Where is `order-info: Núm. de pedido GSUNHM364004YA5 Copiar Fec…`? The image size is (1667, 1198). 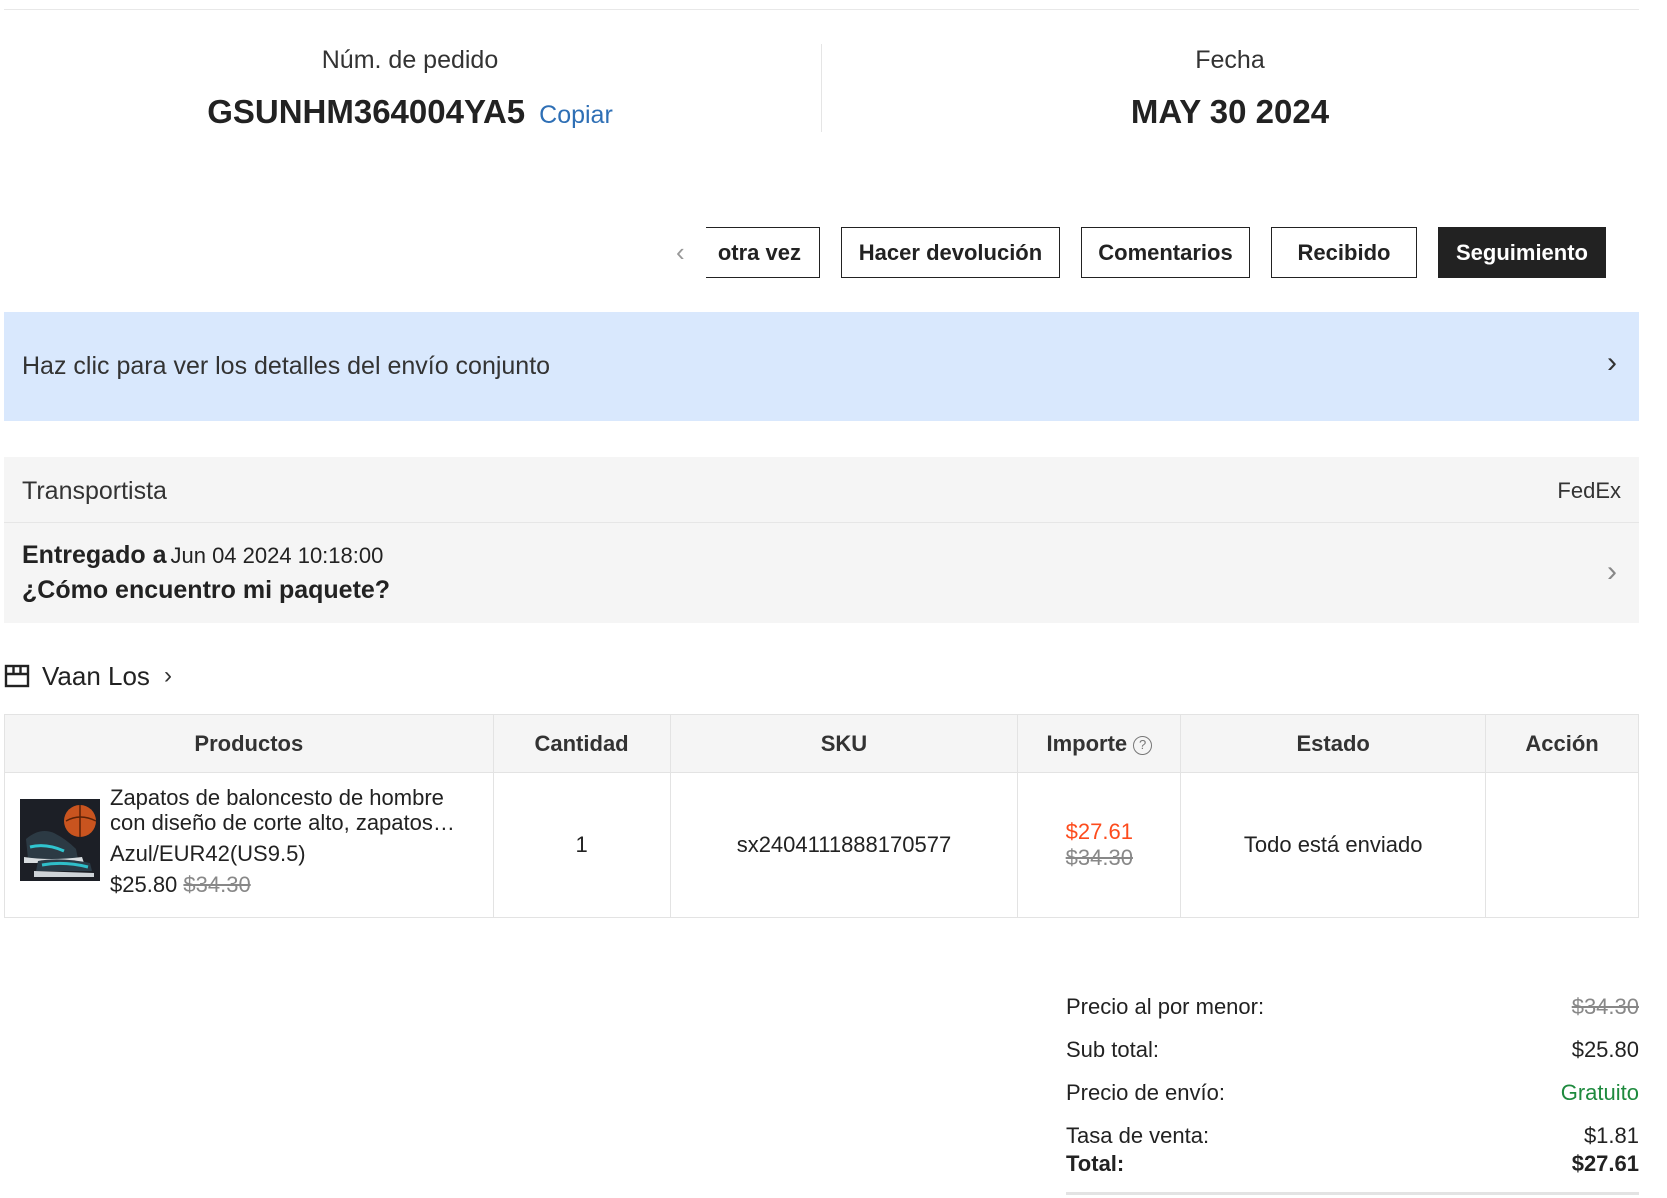
order-info: Núm. de pedido GSUNHM364004YA5 Copiar Fec… is located at coordinates (820, 89).